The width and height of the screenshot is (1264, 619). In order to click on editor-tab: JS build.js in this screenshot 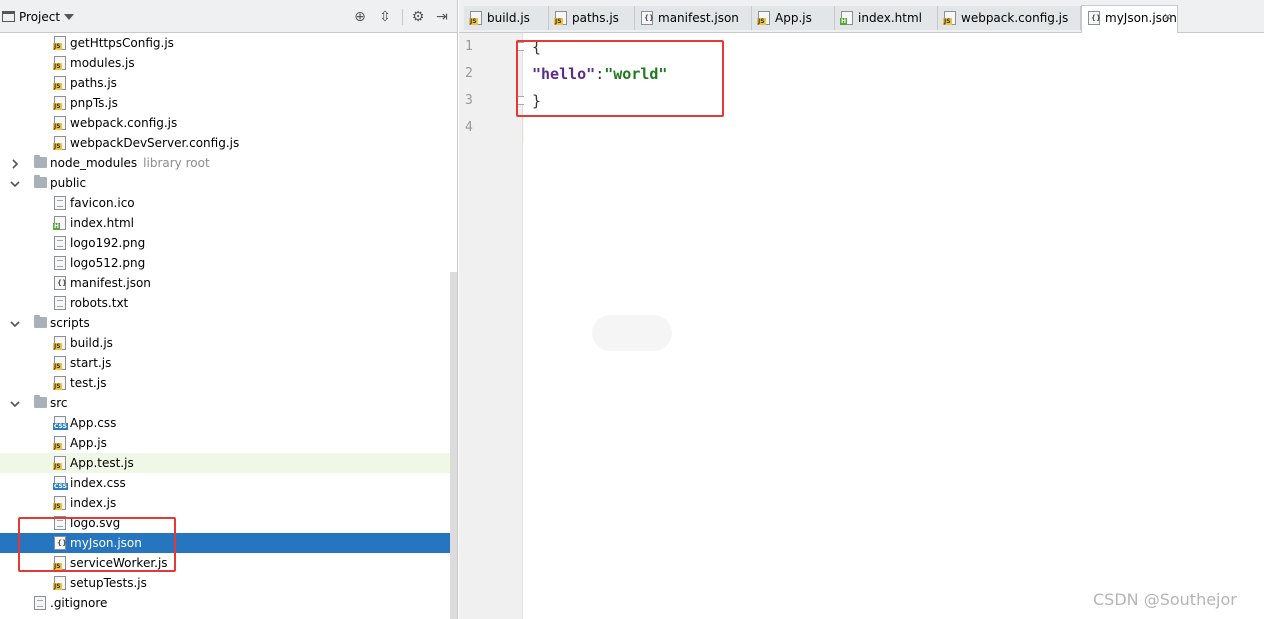, I will do `click(506, 18)`.